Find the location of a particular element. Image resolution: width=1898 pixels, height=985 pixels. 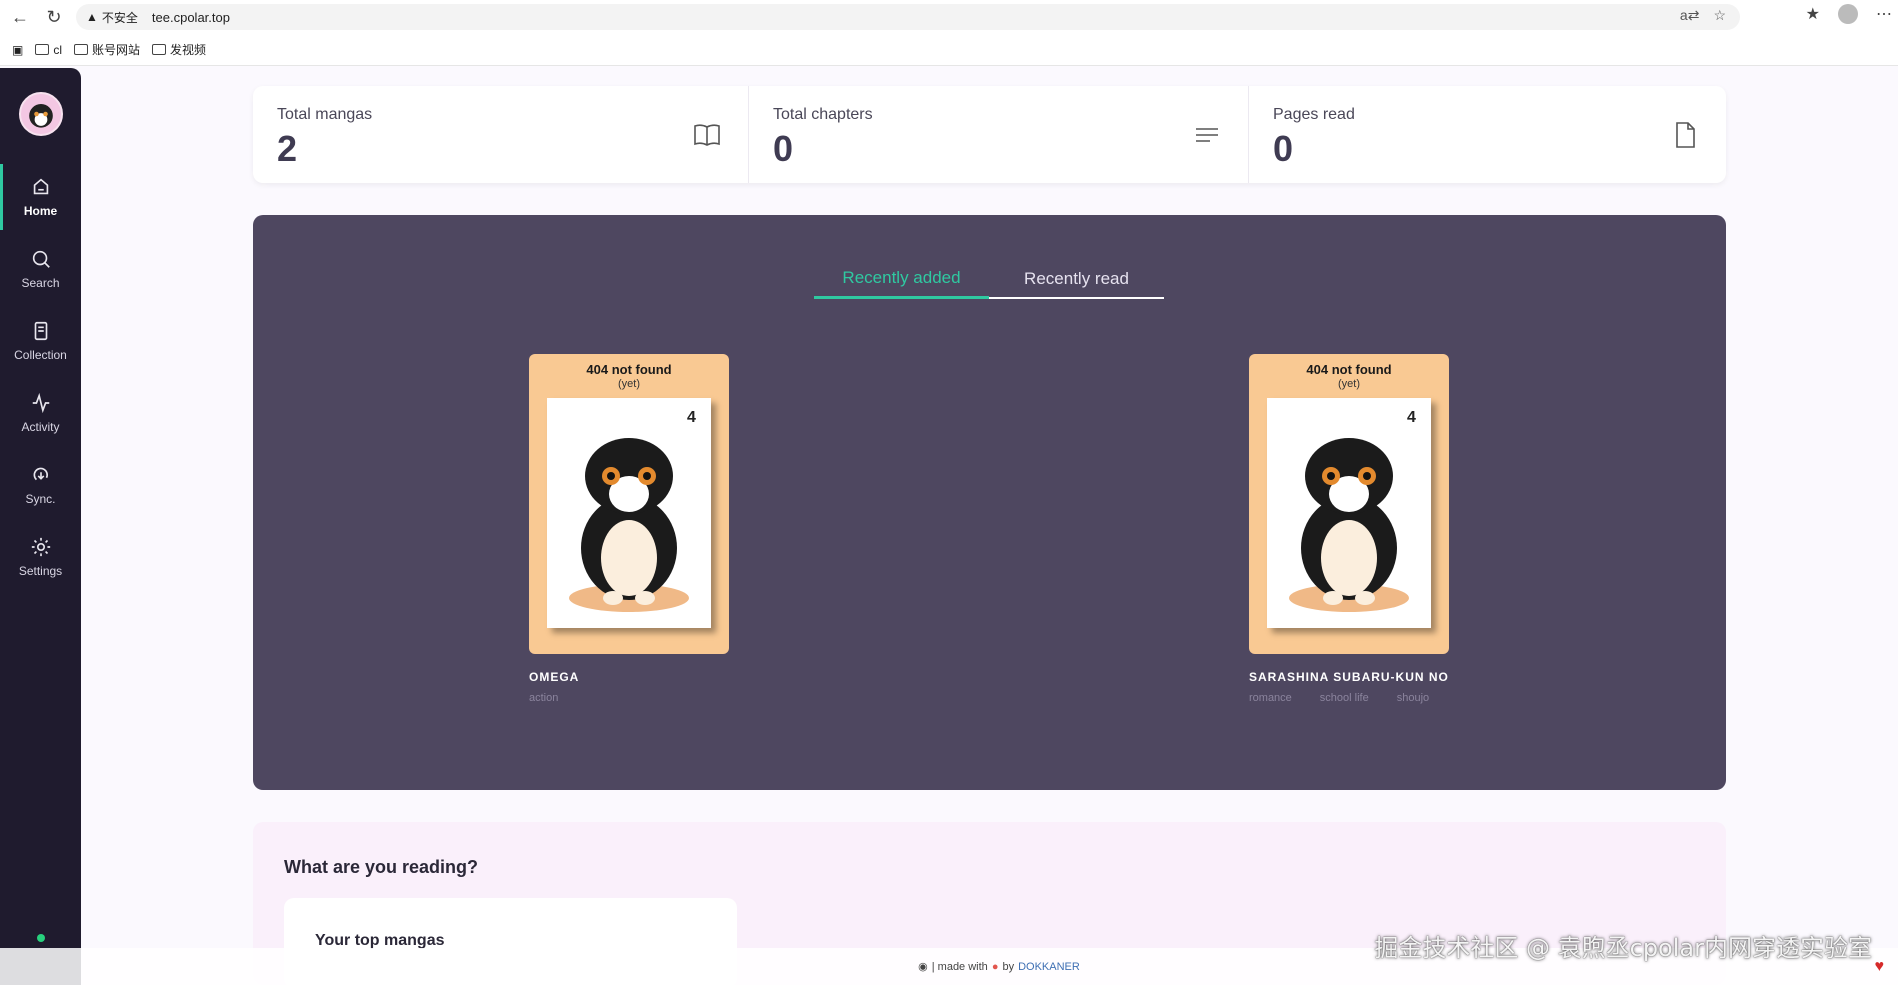

online-status-dot is located at coordinates (41, 938).